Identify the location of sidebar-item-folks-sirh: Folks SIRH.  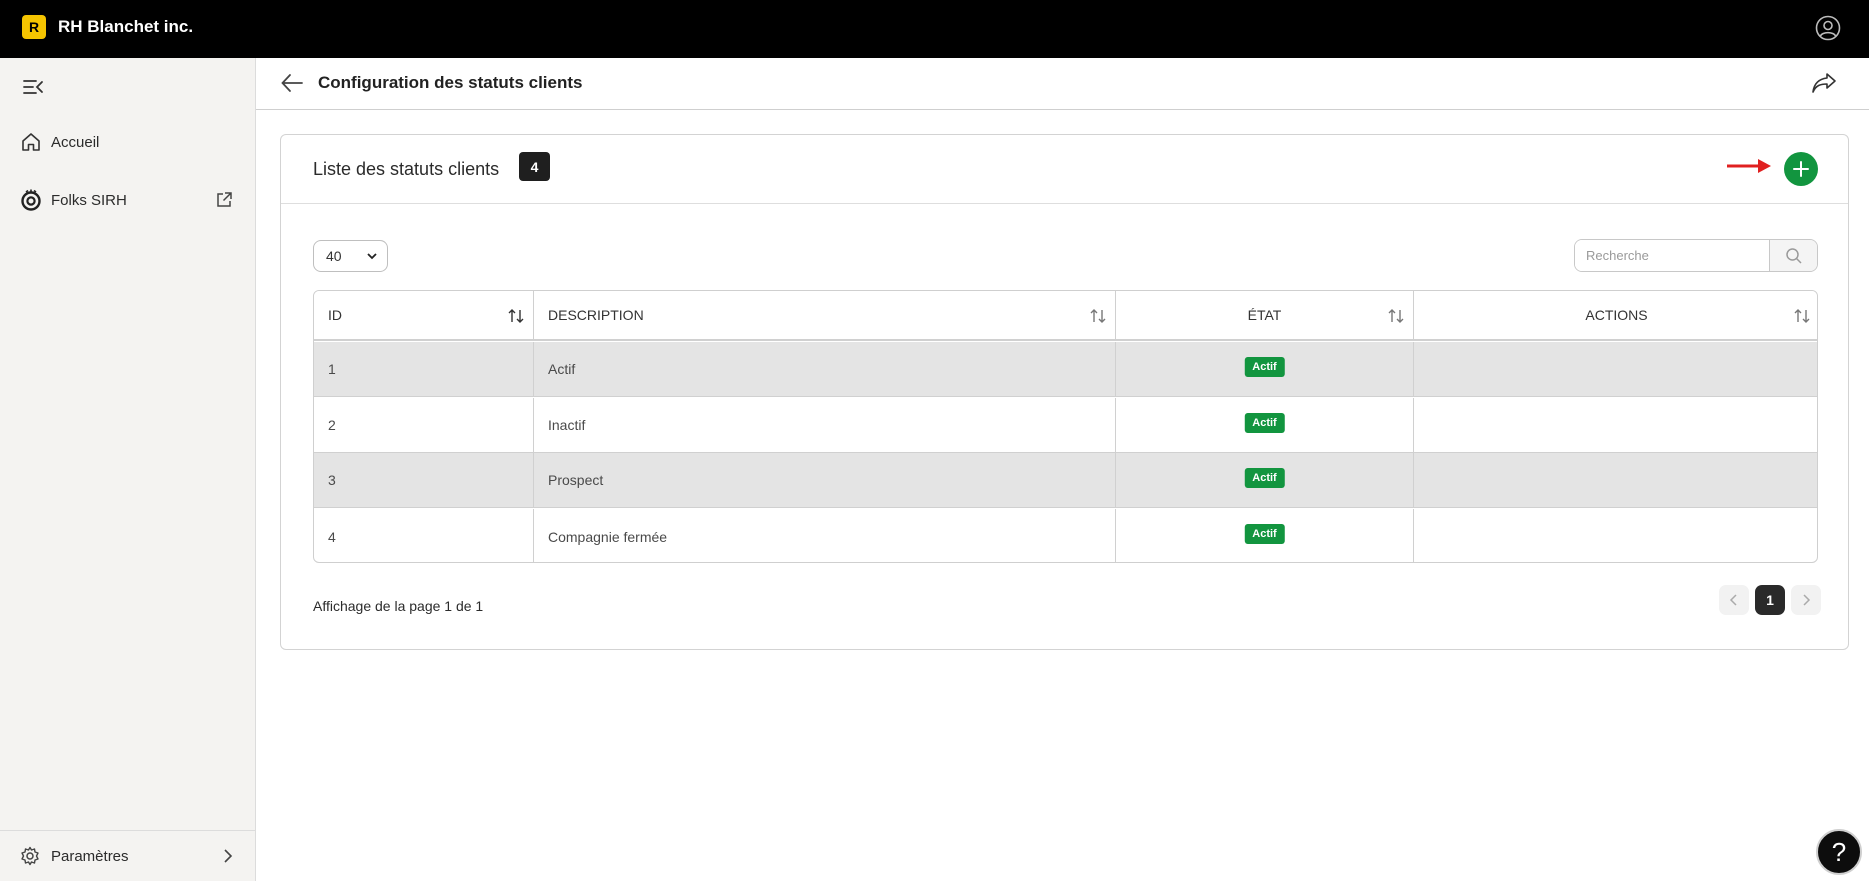
(128, 200).